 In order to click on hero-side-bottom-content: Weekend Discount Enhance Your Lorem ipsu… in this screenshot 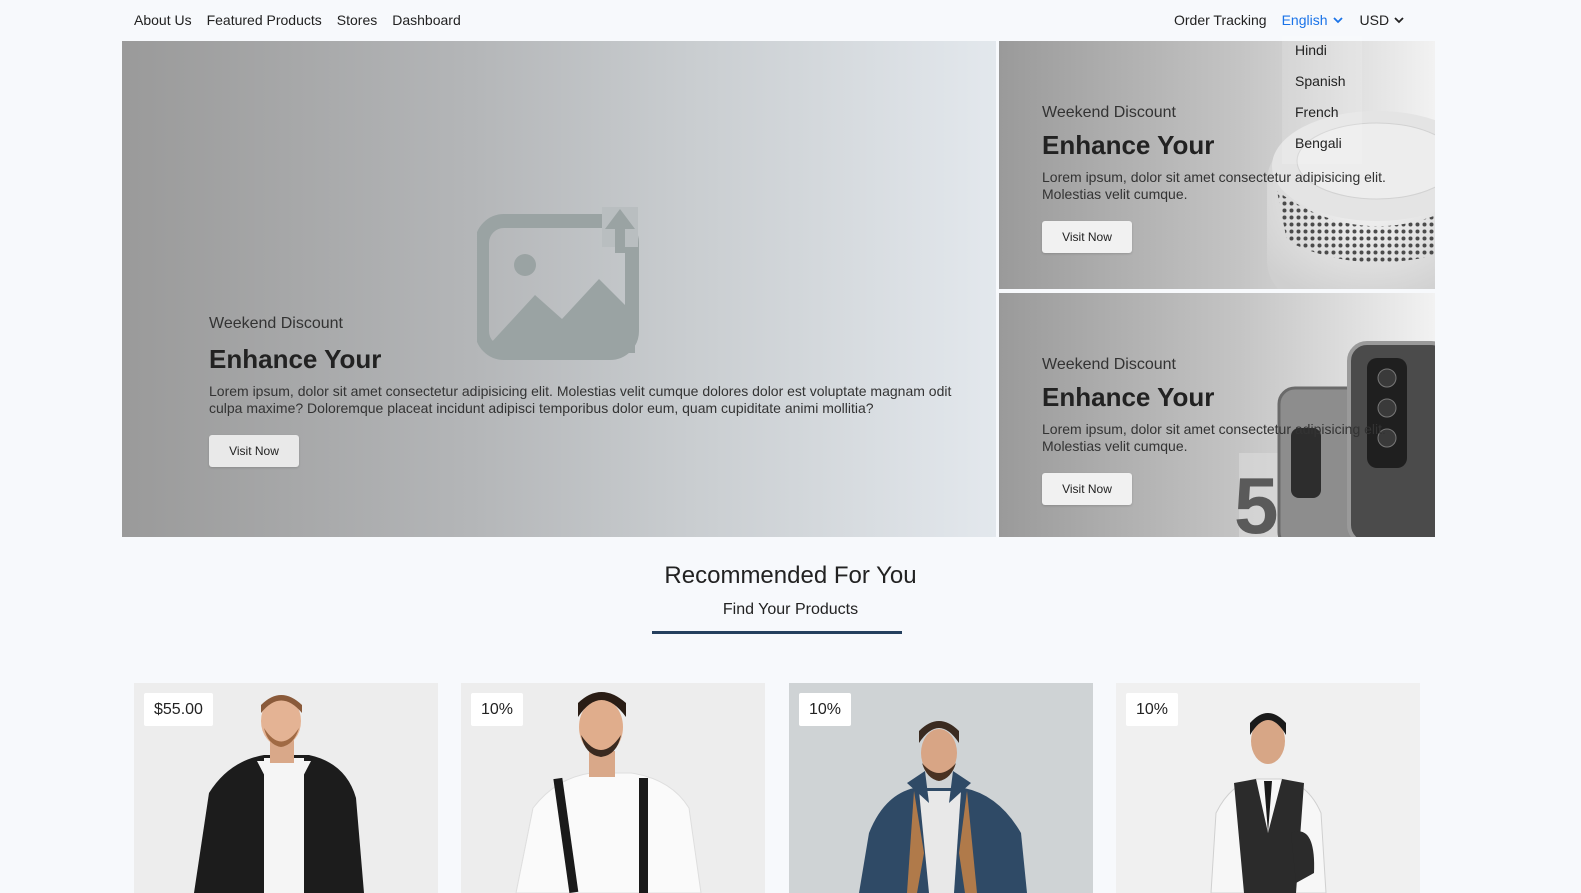, I will do `click(1222, 430)`.